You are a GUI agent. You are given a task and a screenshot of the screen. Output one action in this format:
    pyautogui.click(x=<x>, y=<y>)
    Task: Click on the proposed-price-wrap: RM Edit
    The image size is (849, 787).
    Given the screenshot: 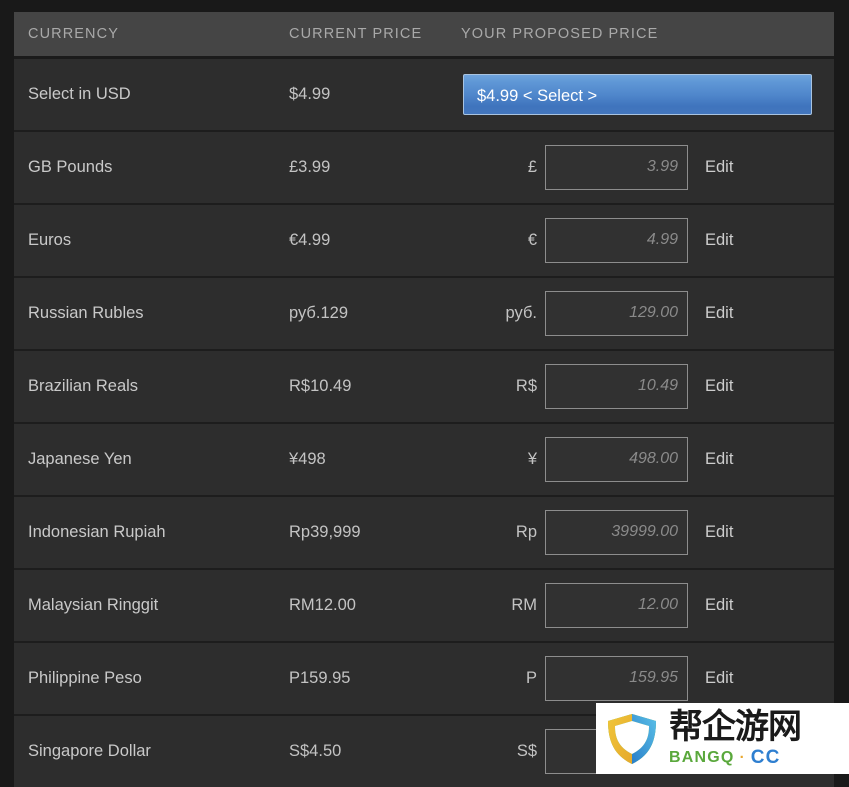 What is the action you would take?
    pyautogui.click(x=647, y=605)
    